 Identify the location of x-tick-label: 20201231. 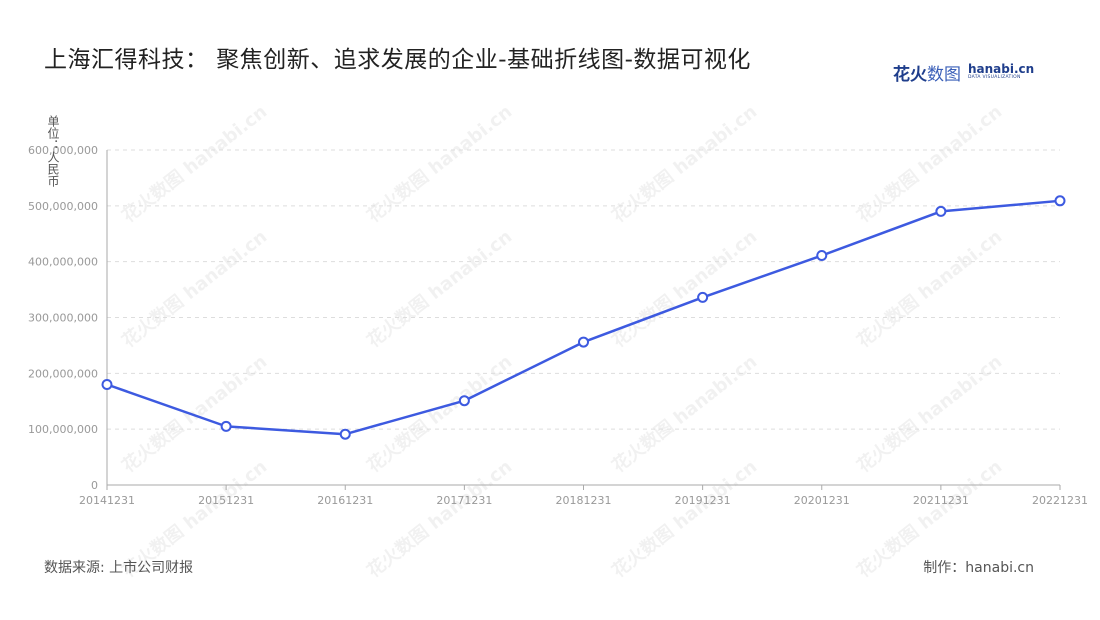
(822, 500).